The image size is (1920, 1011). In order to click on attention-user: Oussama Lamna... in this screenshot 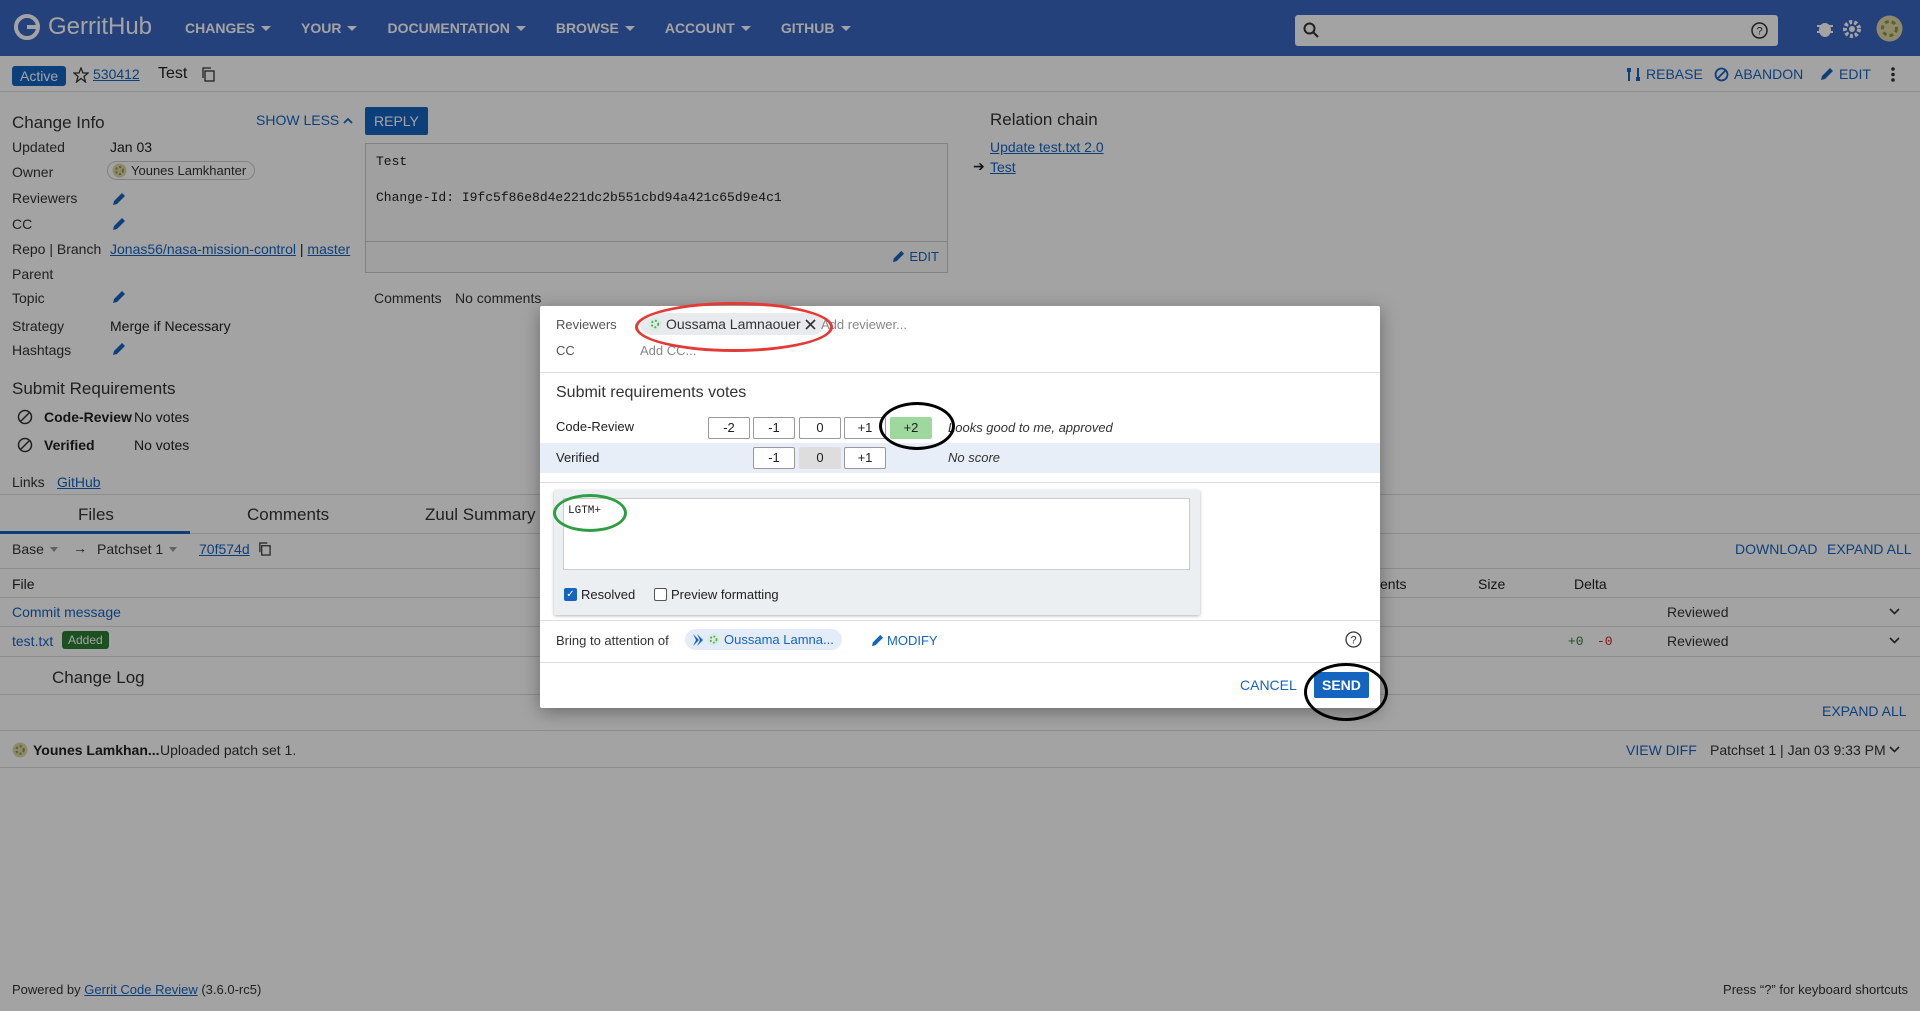, I will do `click(779, 639)`.